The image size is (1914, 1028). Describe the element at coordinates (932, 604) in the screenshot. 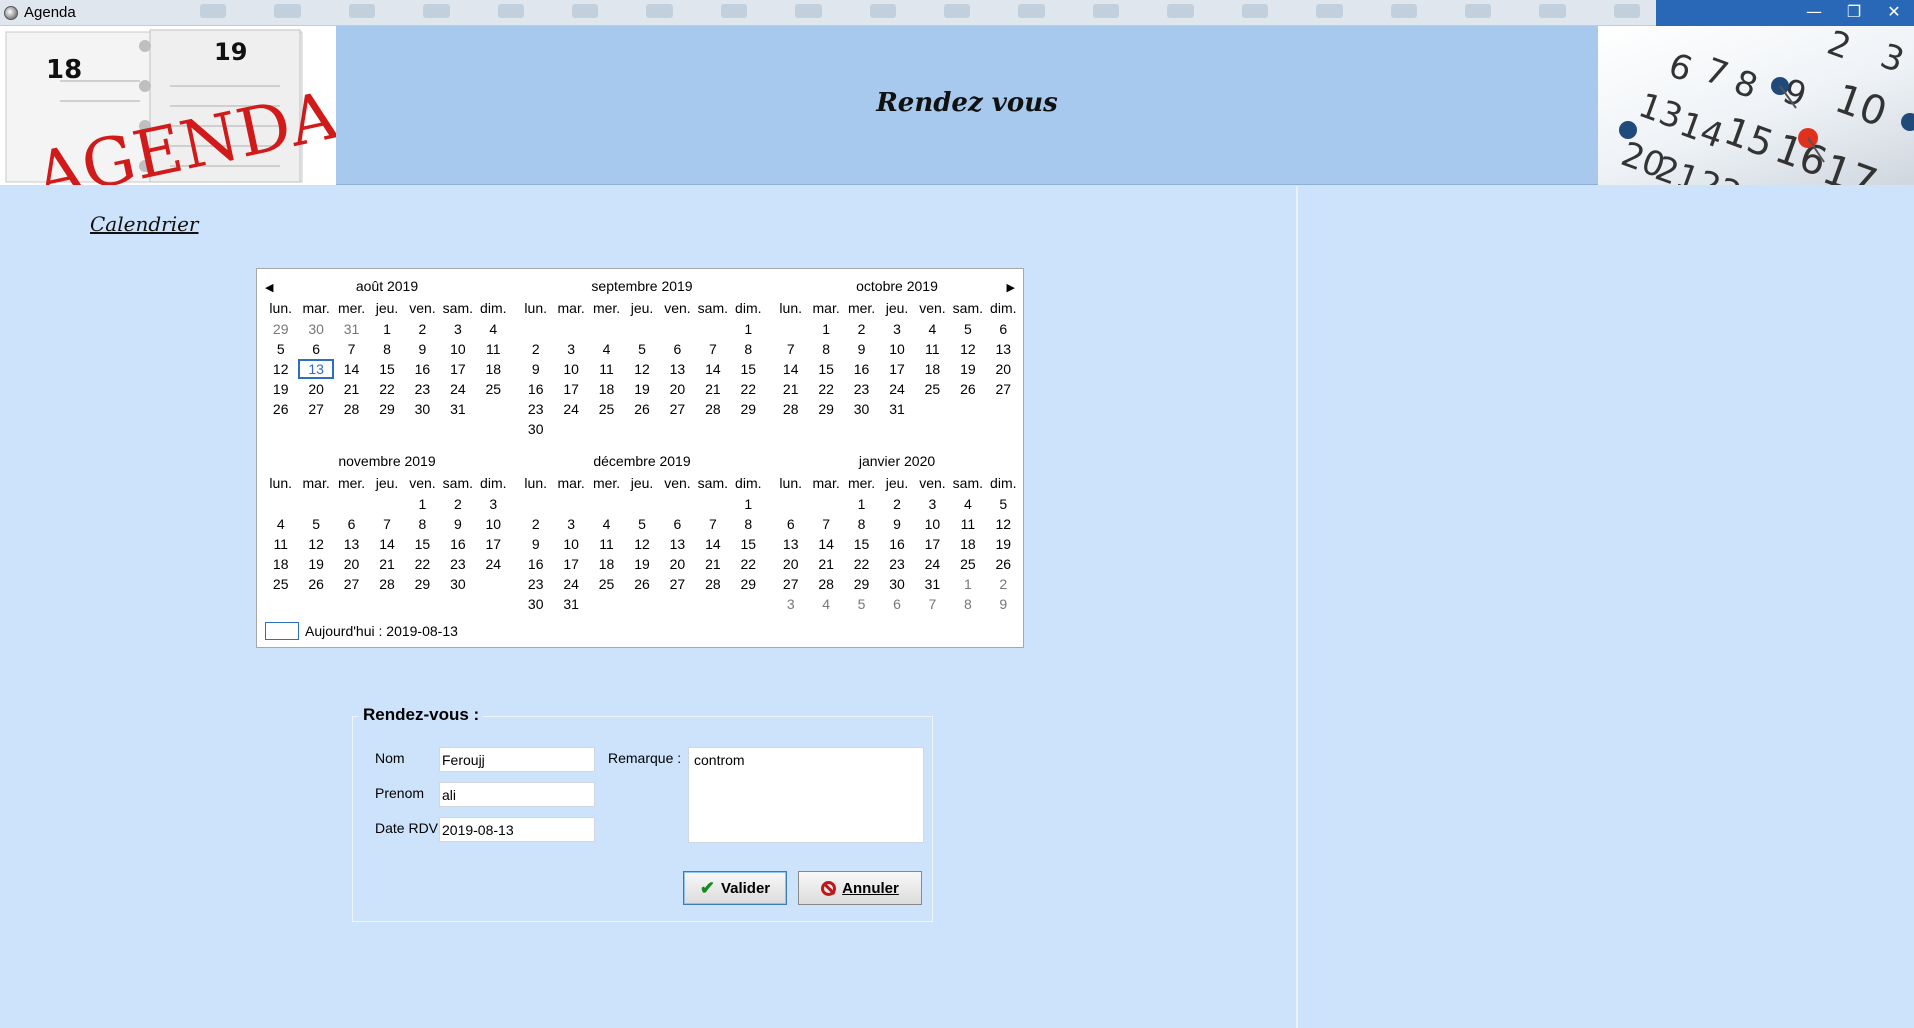

I see `day-cell-other-month: 7` at that location.